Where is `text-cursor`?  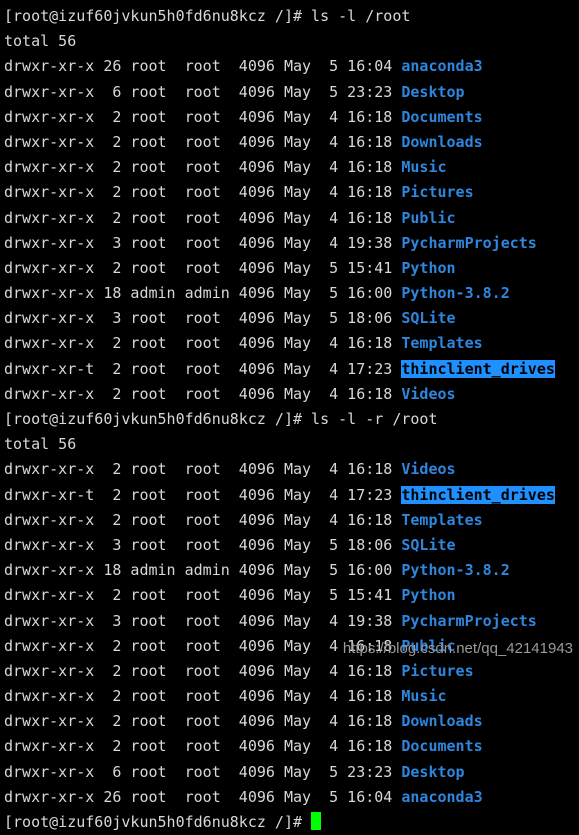 text-cursor is located at coordinates (316, 821).